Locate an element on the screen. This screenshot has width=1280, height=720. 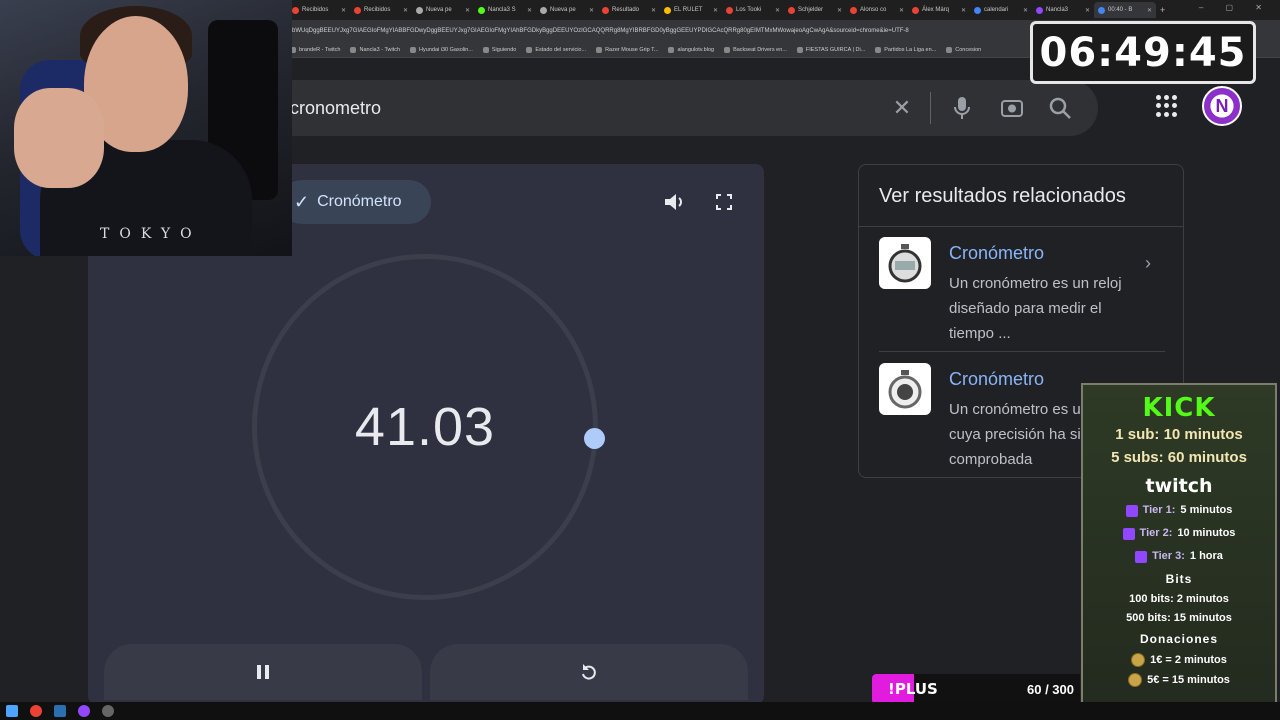
bookmark-item: brandeR - Twitch is located at coordinates (315, 49).